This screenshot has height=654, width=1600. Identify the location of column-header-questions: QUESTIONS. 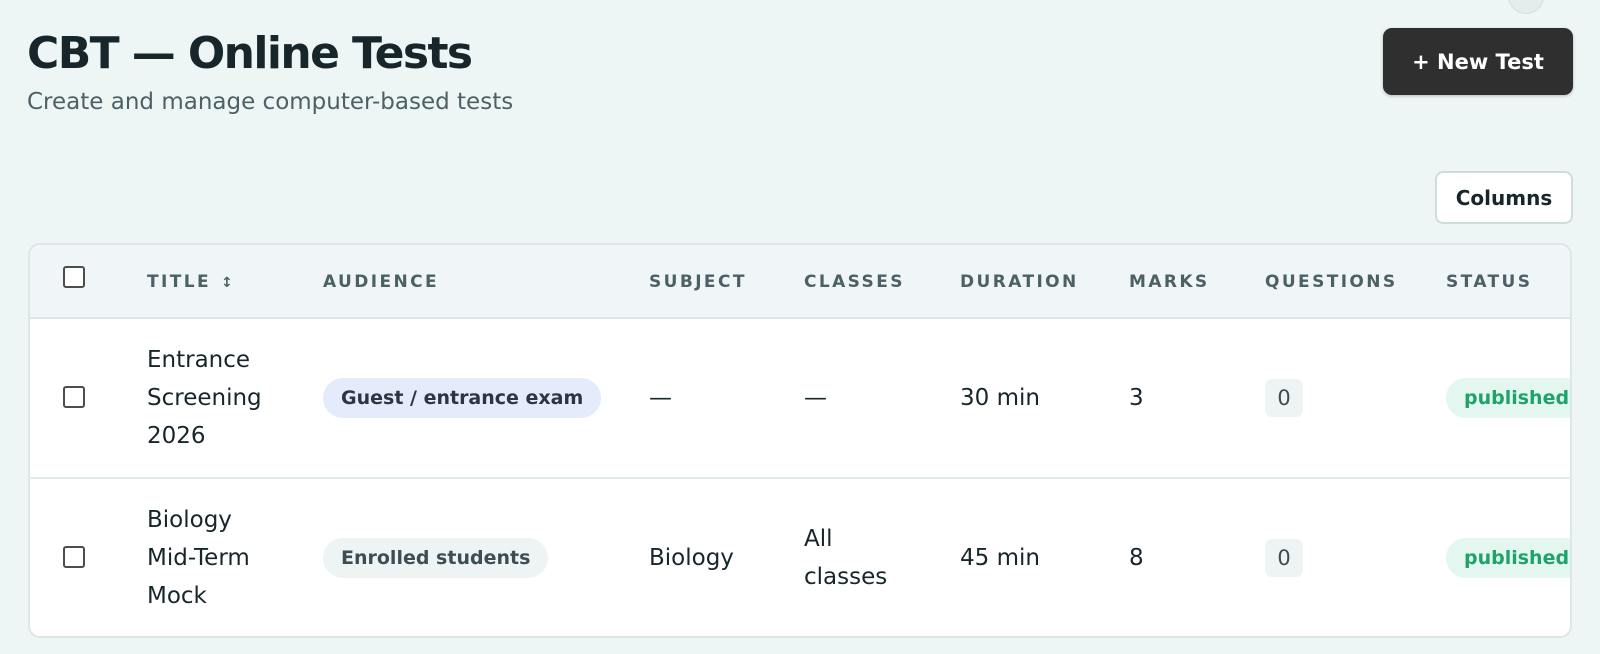
(1331, 282).